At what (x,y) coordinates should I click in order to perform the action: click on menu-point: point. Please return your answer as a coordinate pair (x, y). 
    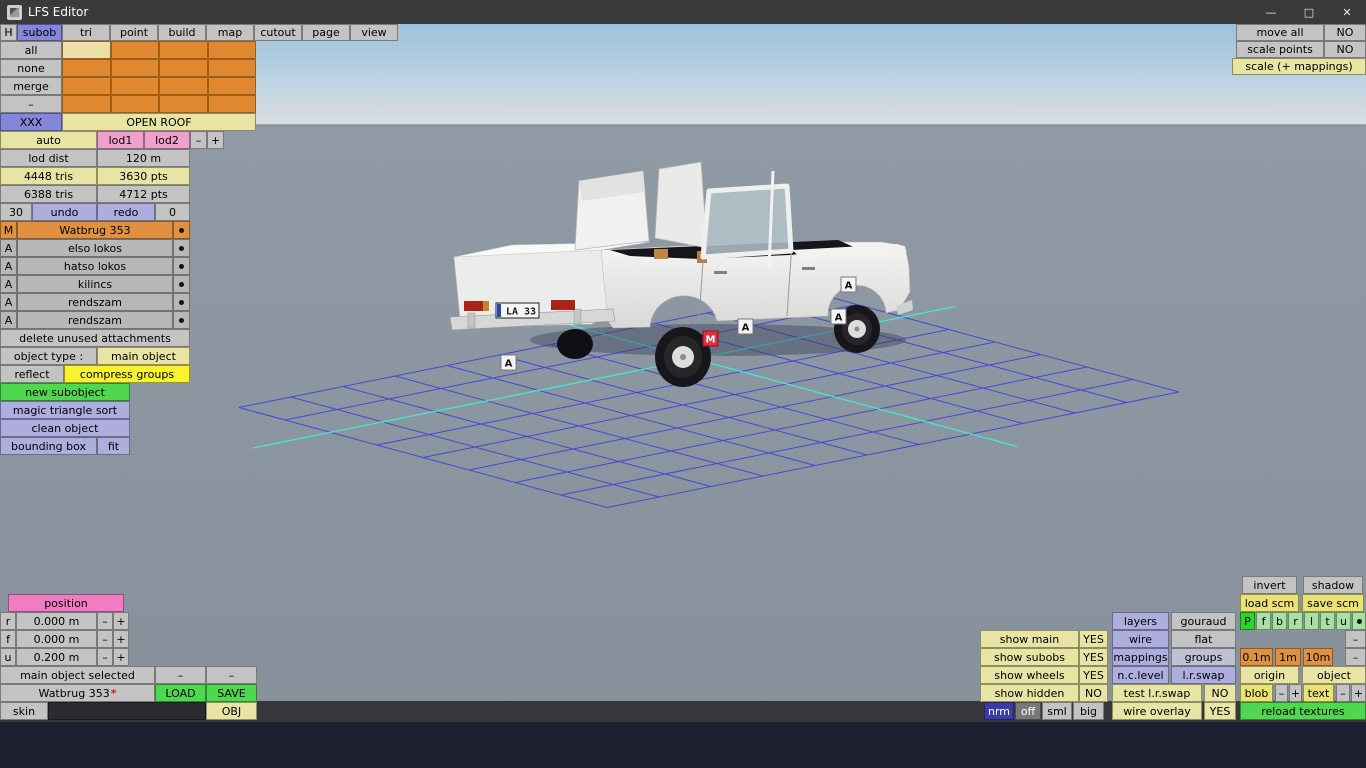
    Looking at the image, I should click on (134, 32).